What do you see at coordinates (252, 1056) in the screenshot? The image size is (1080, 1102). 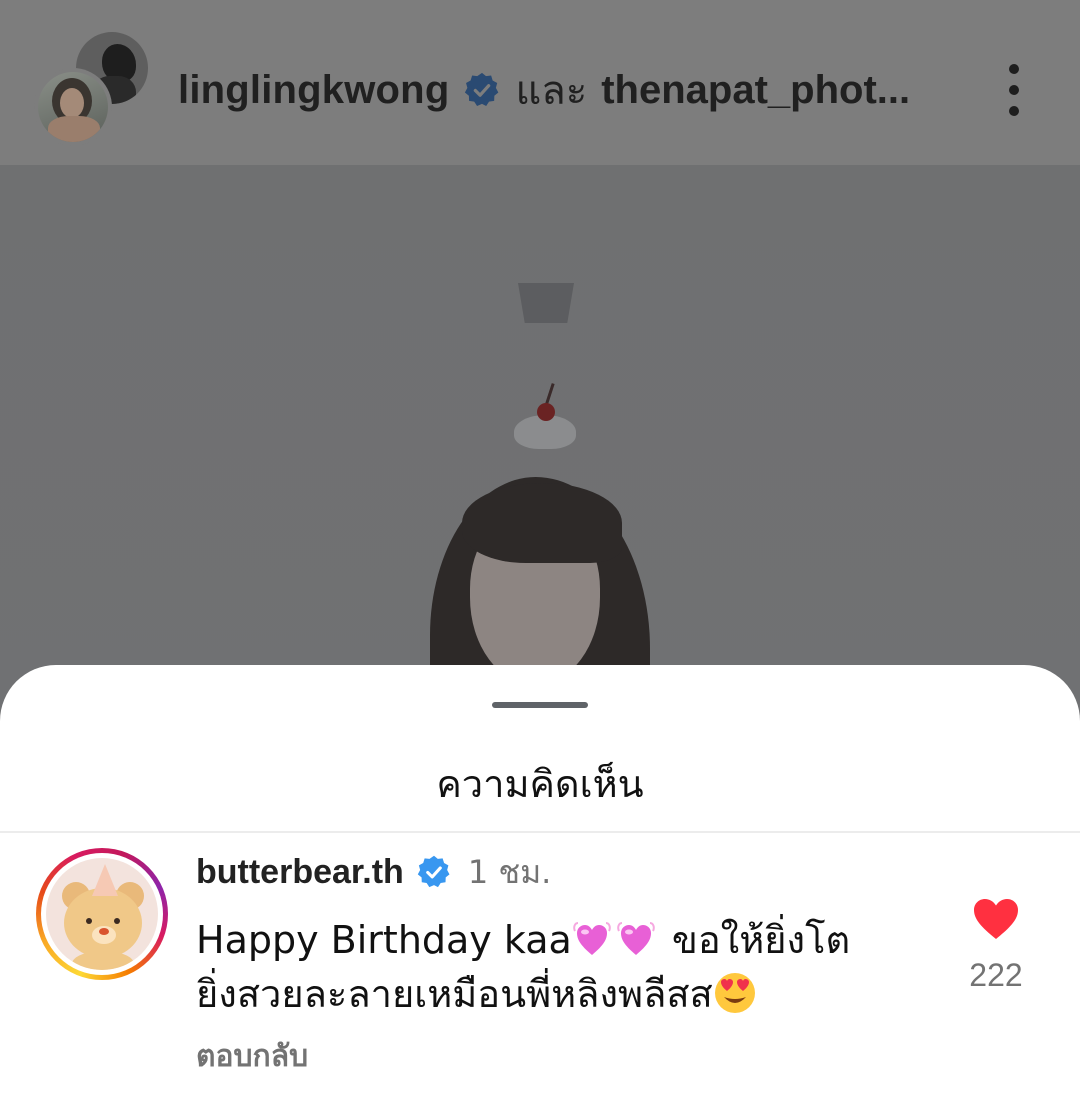 I see `reply-button: ตอบกลับ` at bounding box center [252, 1056].